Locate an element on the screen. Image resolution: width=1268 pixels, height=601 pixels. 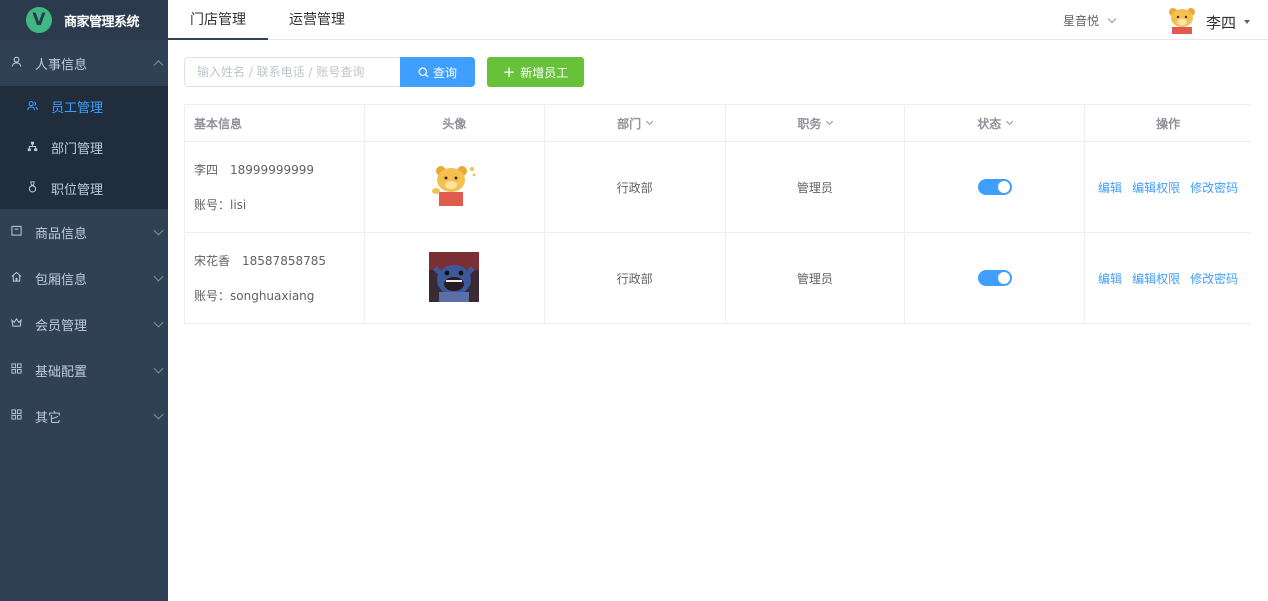
menu-label: 其它 is located at coordinates (48, 418).